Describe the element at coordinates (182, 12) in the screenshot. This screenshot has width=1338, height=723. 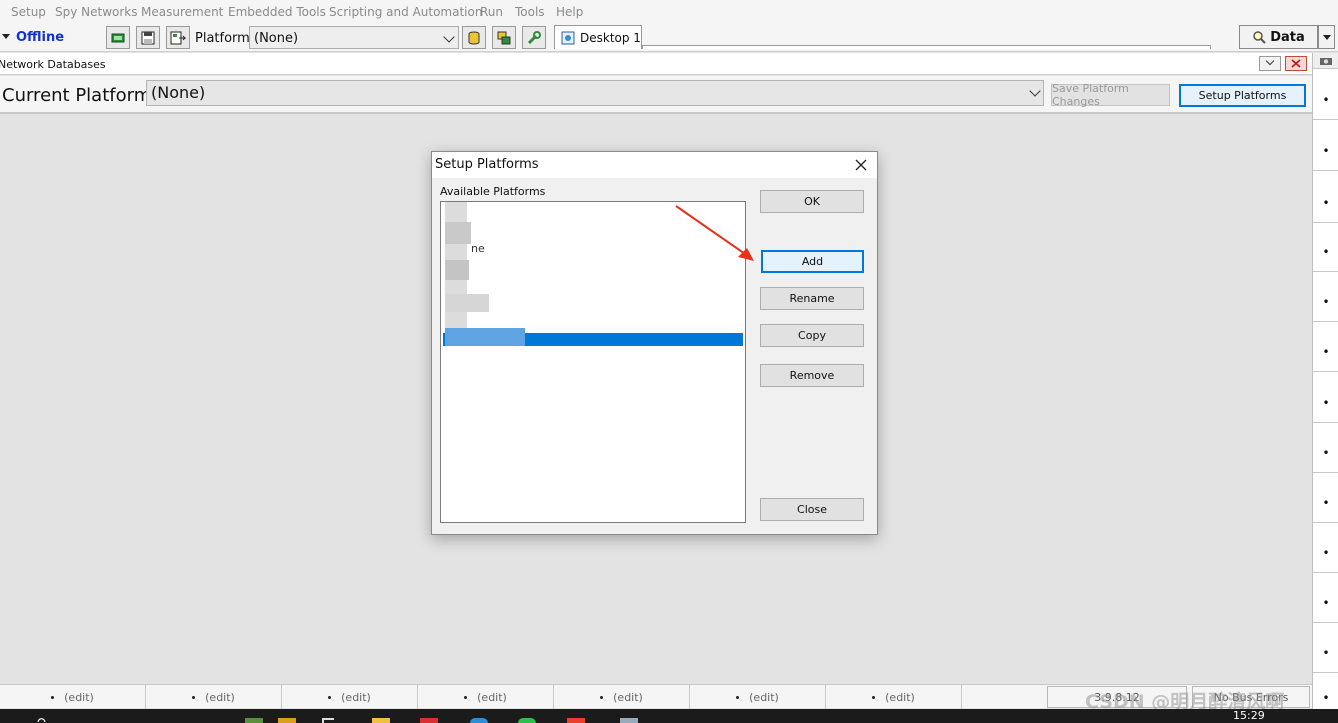
I see `menu-measurement: Measurement` at that location.